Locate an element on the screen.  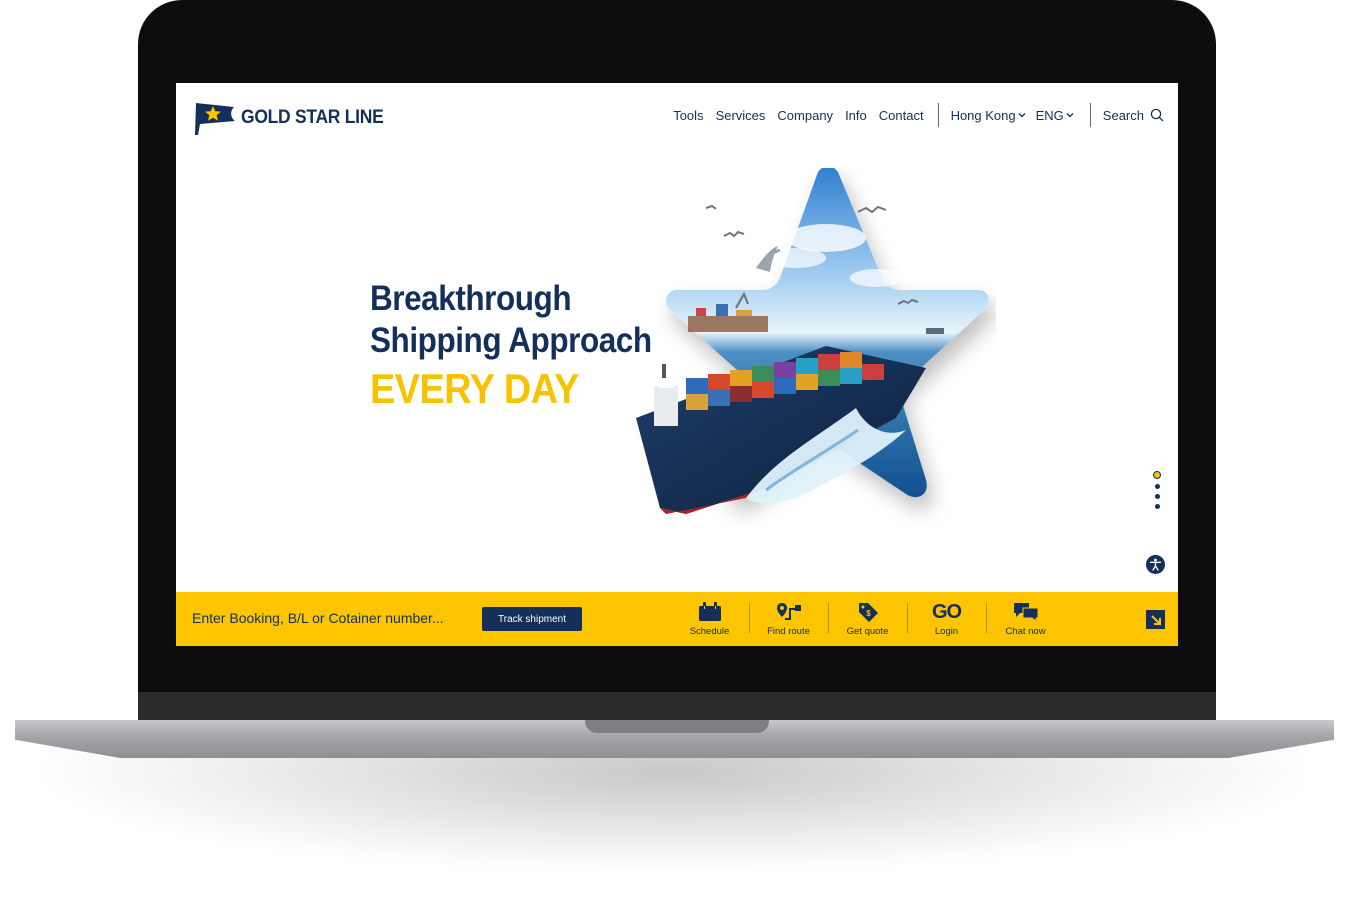
chat-bubbles-icon is located at coordinates (1025, 612).